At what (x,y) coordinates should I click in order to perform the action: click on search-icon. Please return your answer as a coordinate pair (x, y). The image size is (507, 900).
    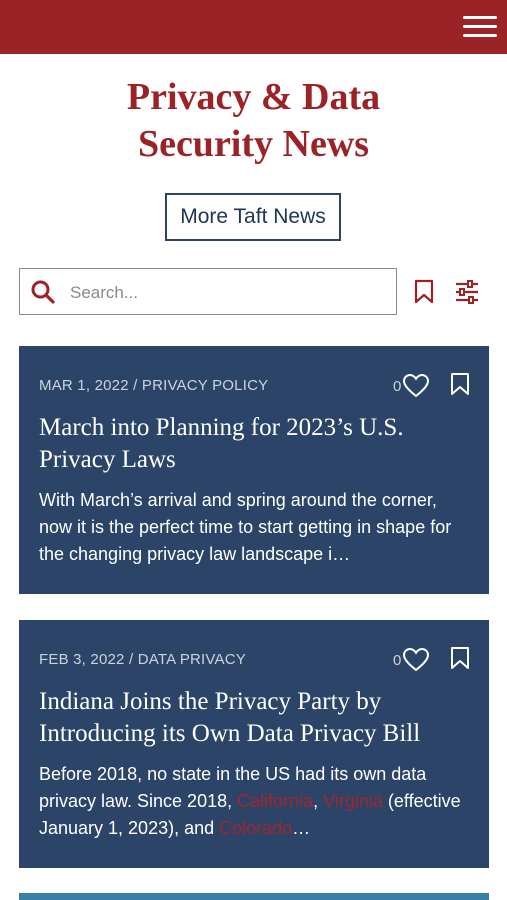
    Looking at the image, I should click on (43, 292).